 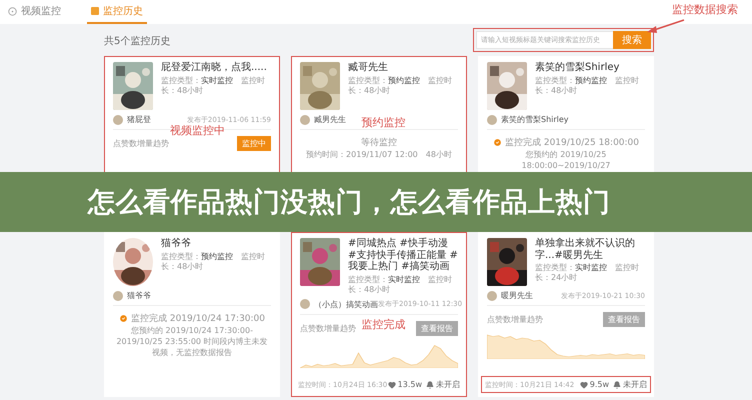 I want to click on monitor-meta: 监控类型：实时监控 监控时长：24小时, so click(x=587, y=273).